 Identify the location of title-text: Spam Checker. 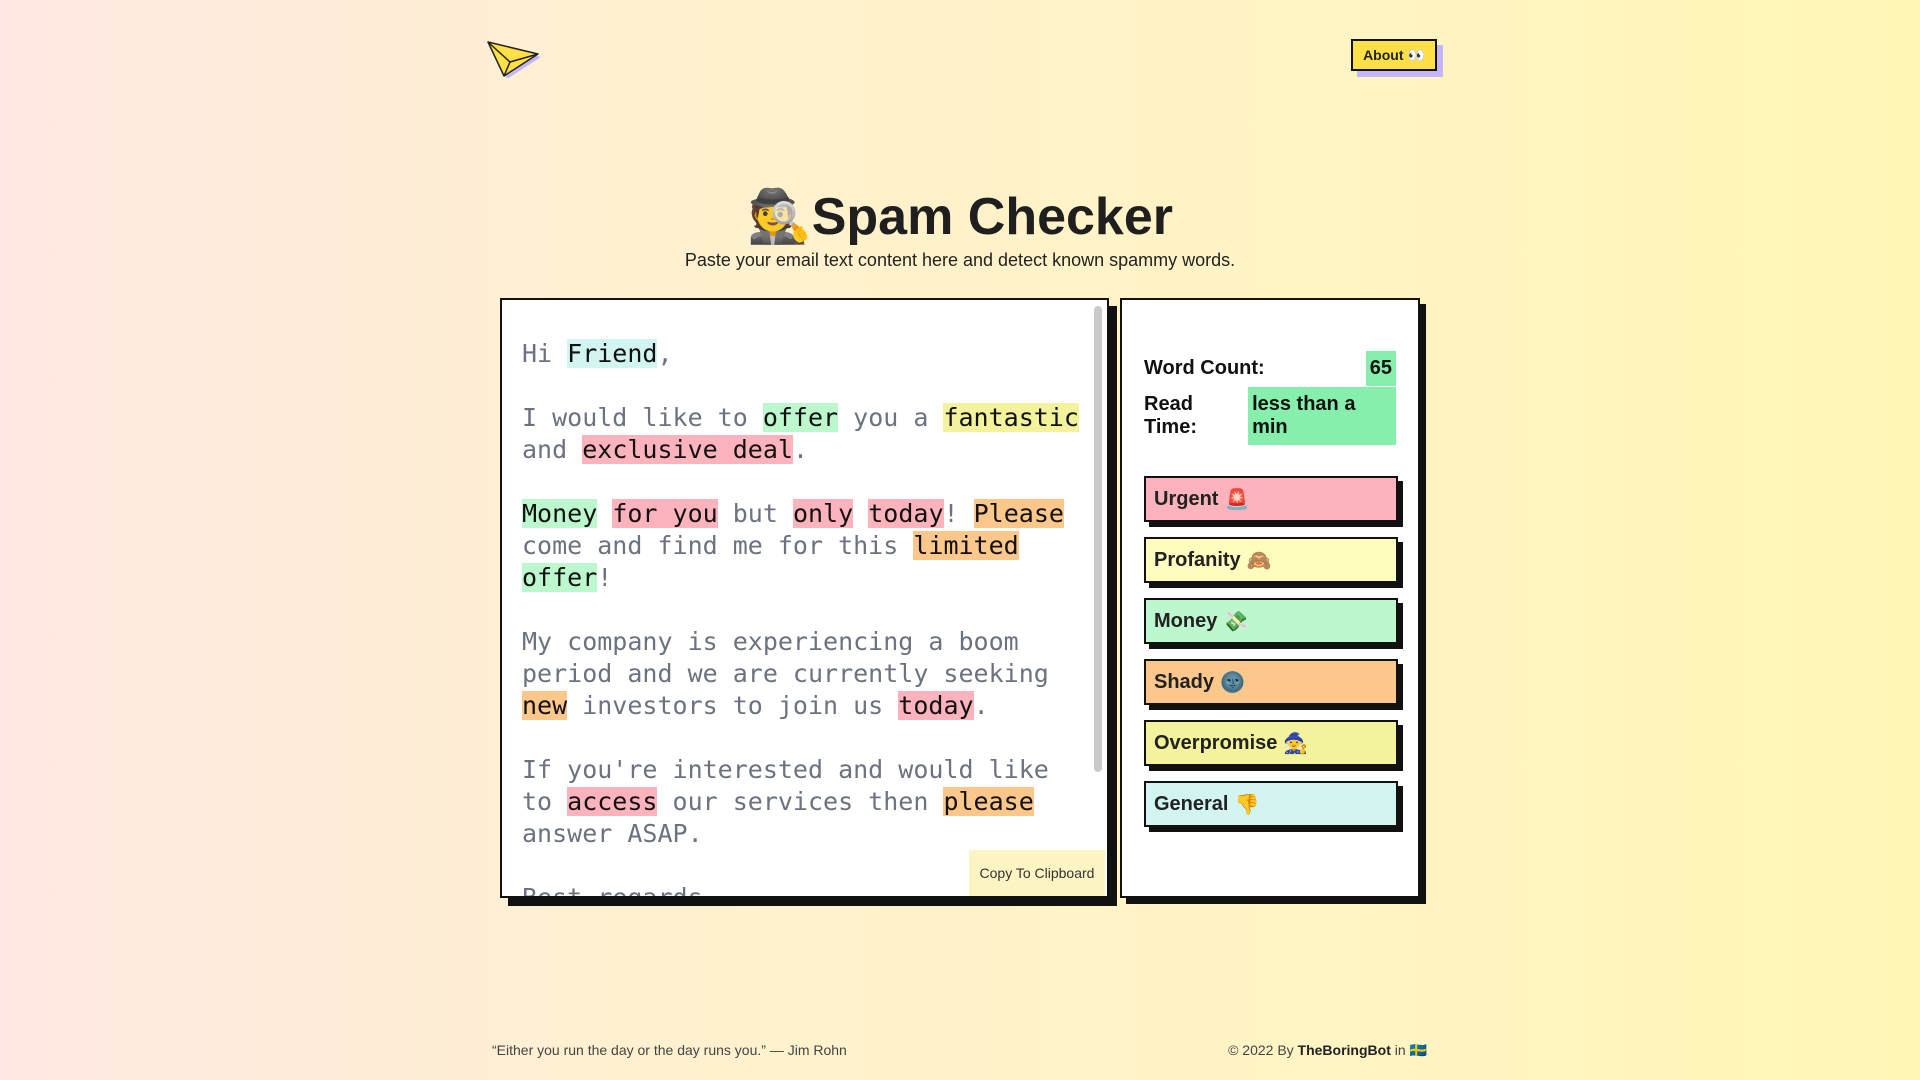
(992, 217).